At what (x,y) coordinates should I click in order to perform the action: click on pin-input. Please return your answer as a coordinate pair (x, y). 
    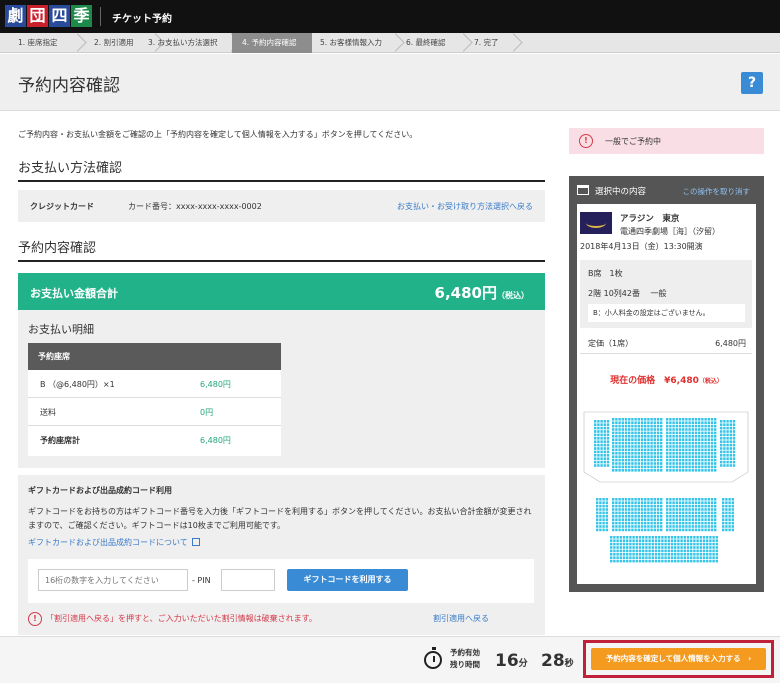
    Looking at the image, I should click on (248, 580).